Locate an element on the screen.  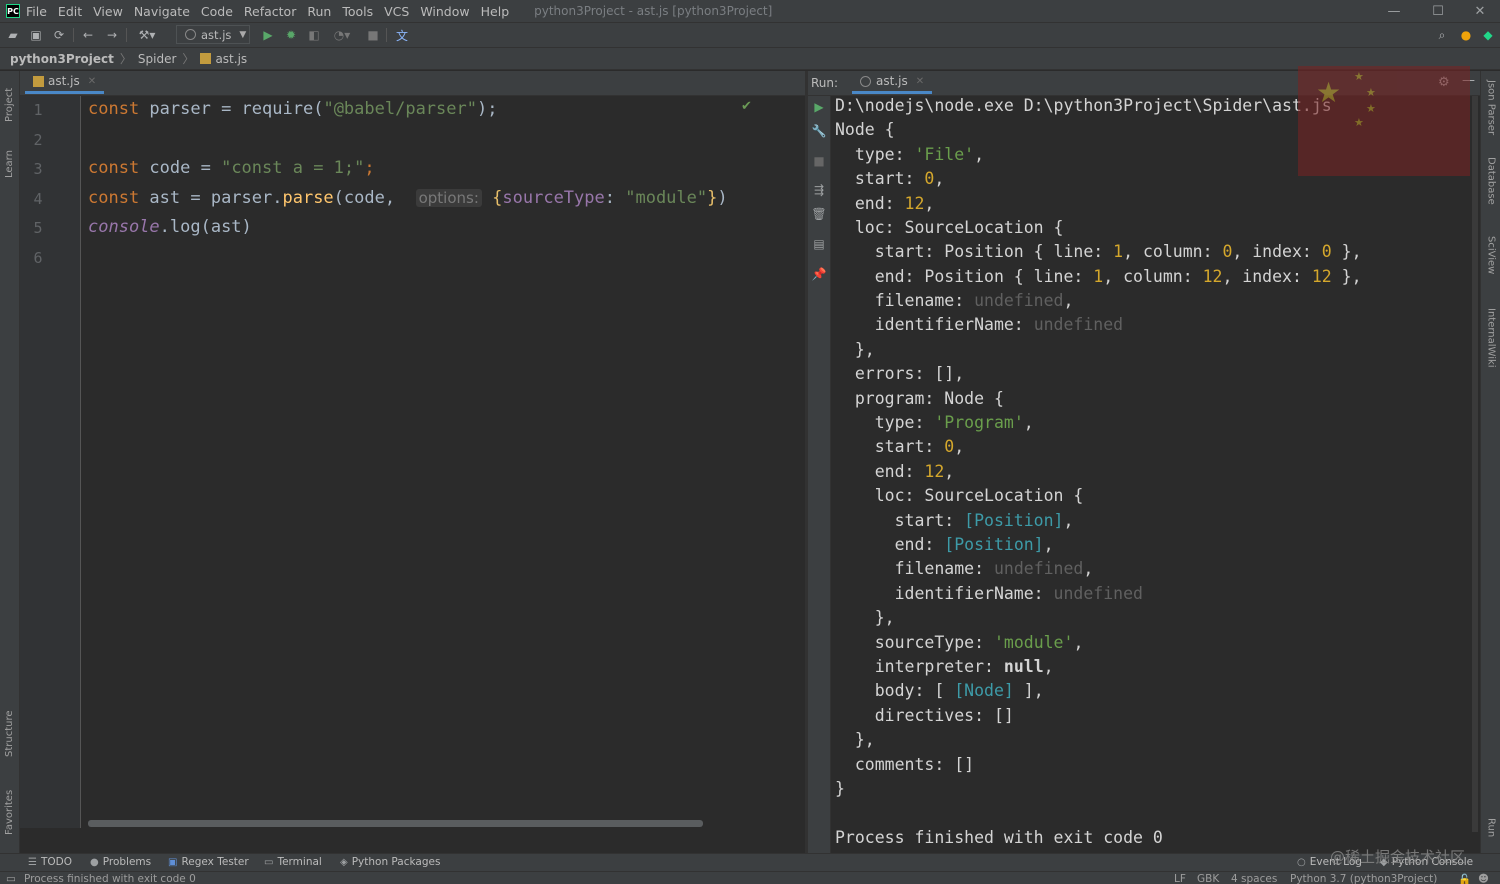
wrench-icon: 🔧 is located at coordinates (819, 131).